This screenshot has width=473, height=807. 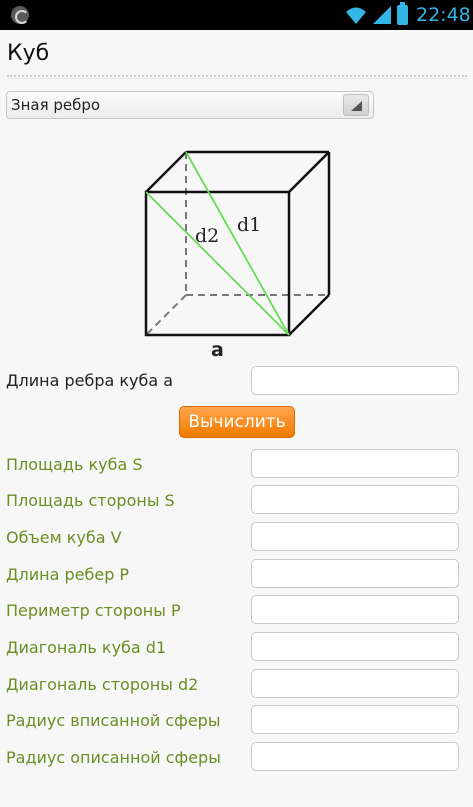 I want to click on edge-a-label: a, so click(x=217, y=350).